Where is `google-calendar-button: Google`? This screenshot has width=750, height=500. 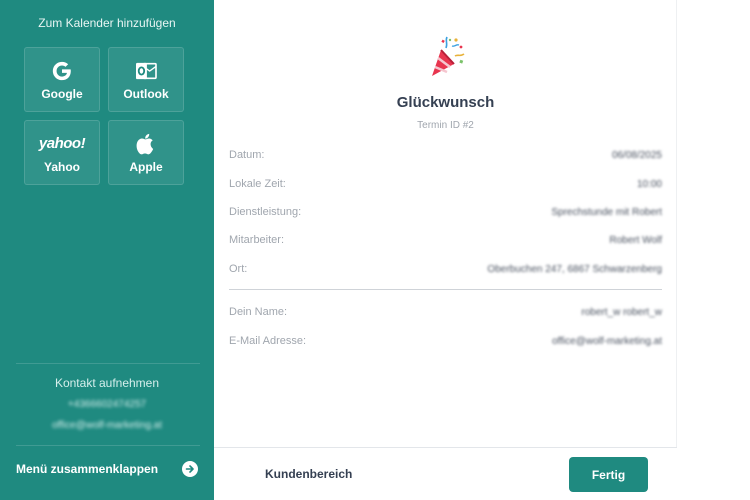
google-calendar-button: Google is located at coordinates (62, 79).